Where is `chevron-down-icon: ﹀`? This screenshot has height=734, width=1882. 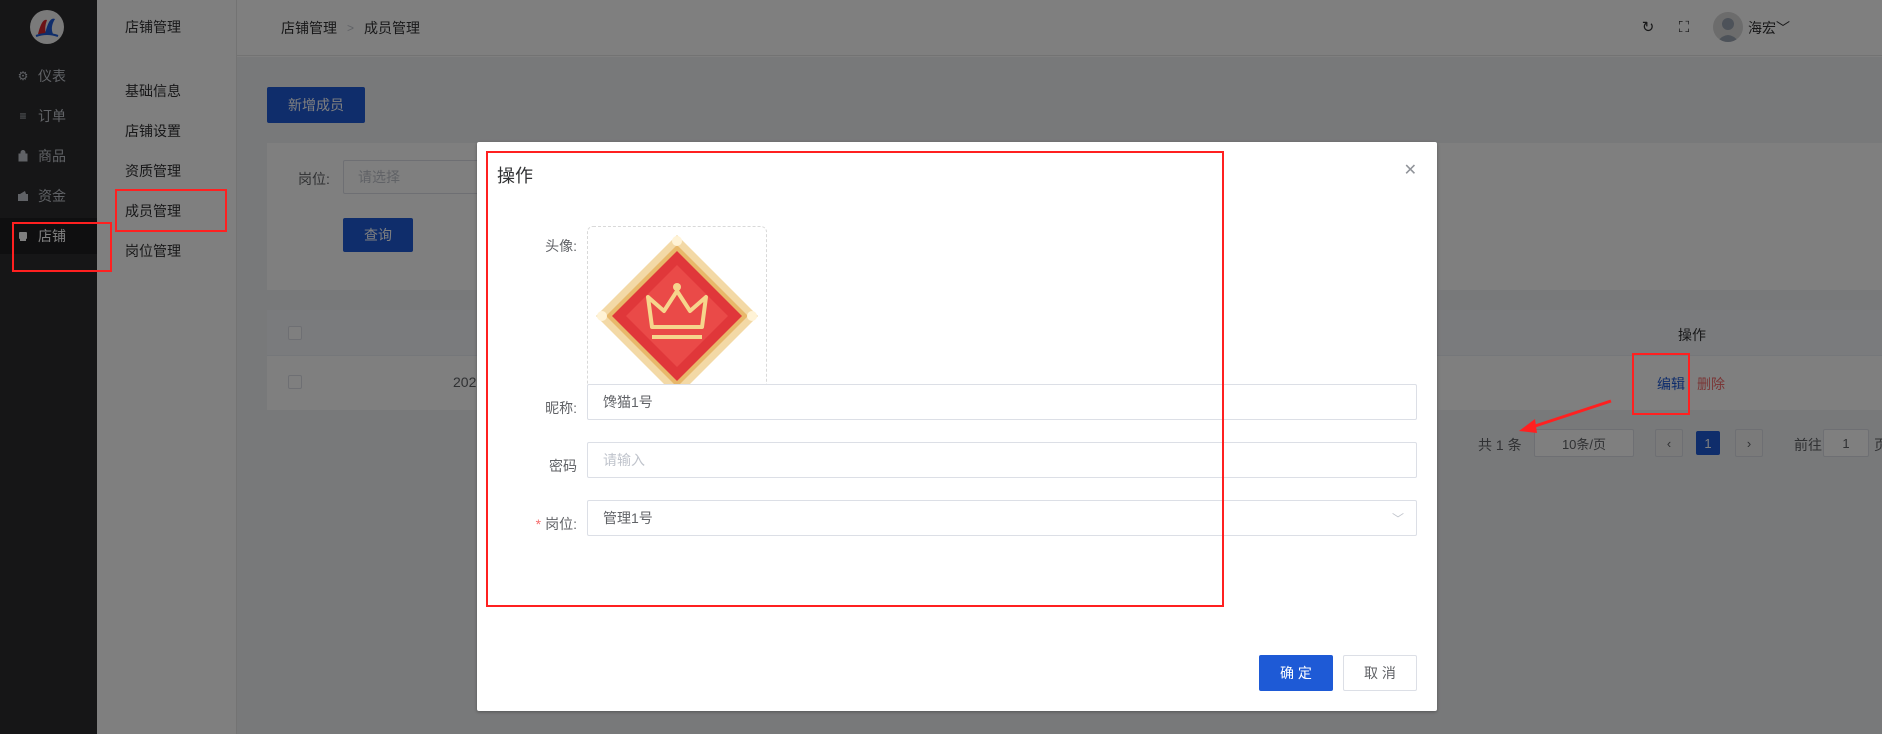 chevron-down-icon: ﹀ is located at coordinates (1397, 519).